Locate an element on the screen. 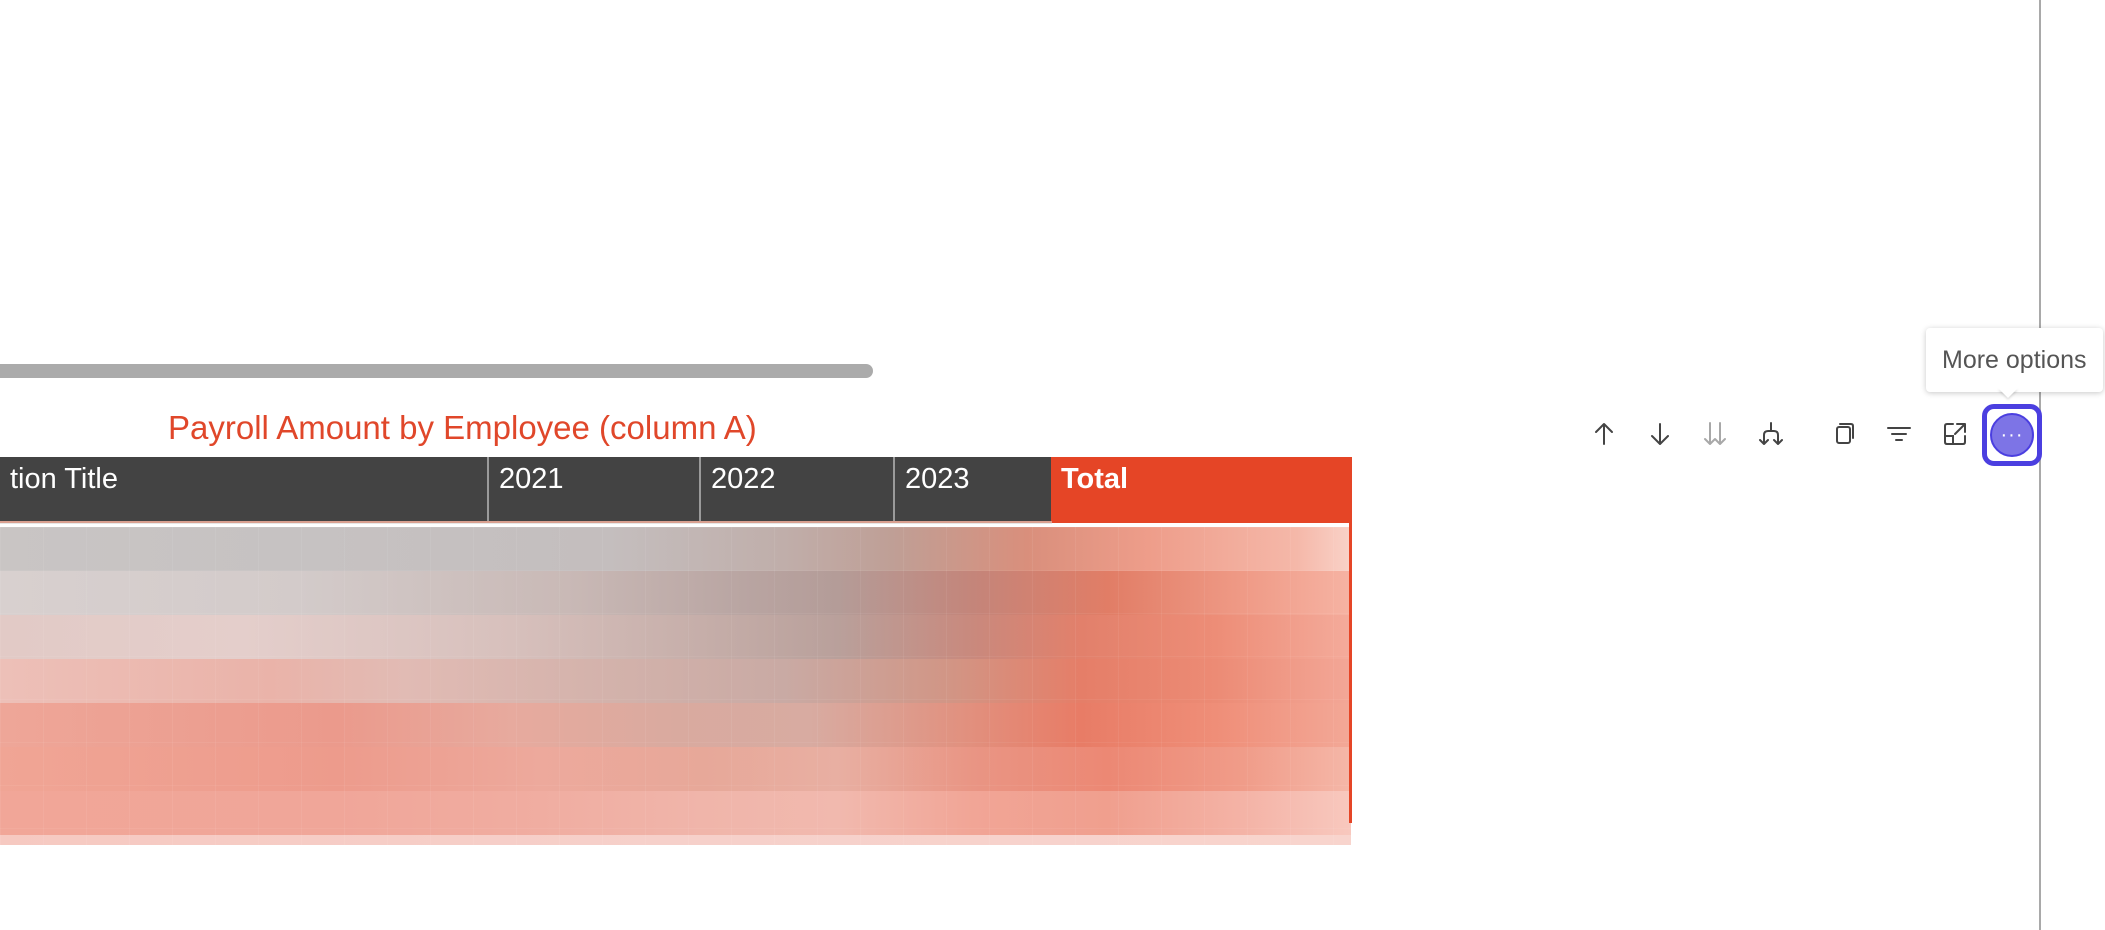  copy-visual-button is located at coordinates (1843, 434).